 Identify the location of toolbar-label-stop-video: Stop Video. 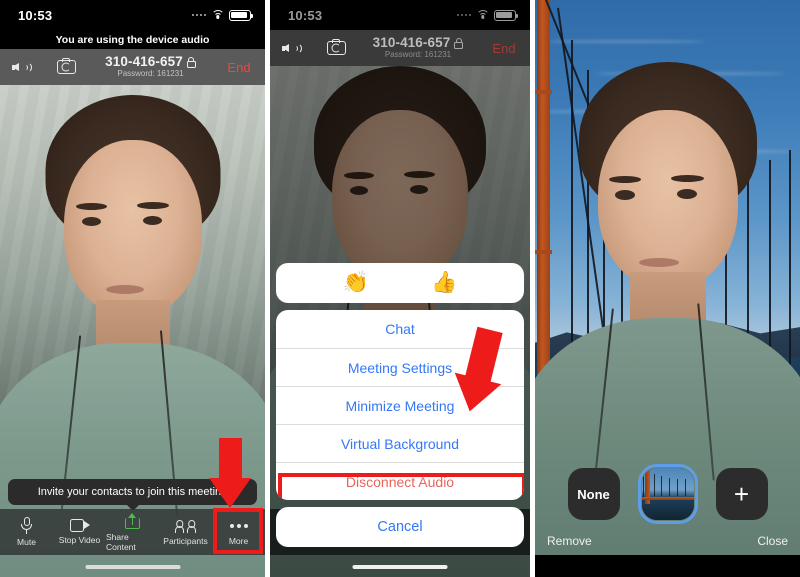
(79, 540).